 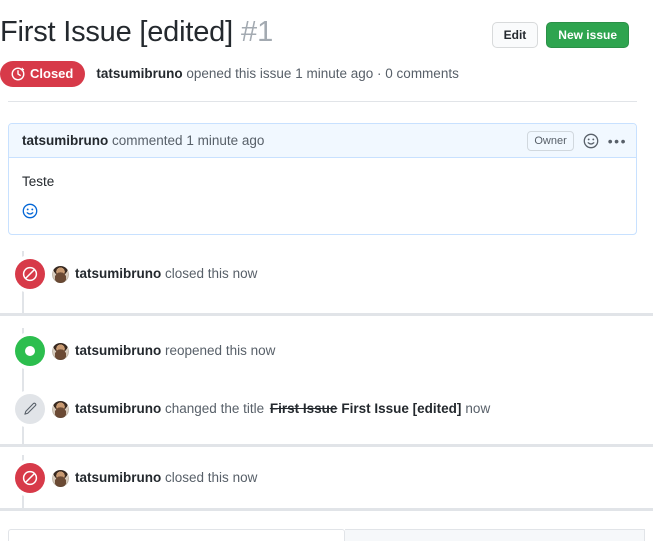 I want to click on page-title: First Issue [edited], so click(x=116, y=32).